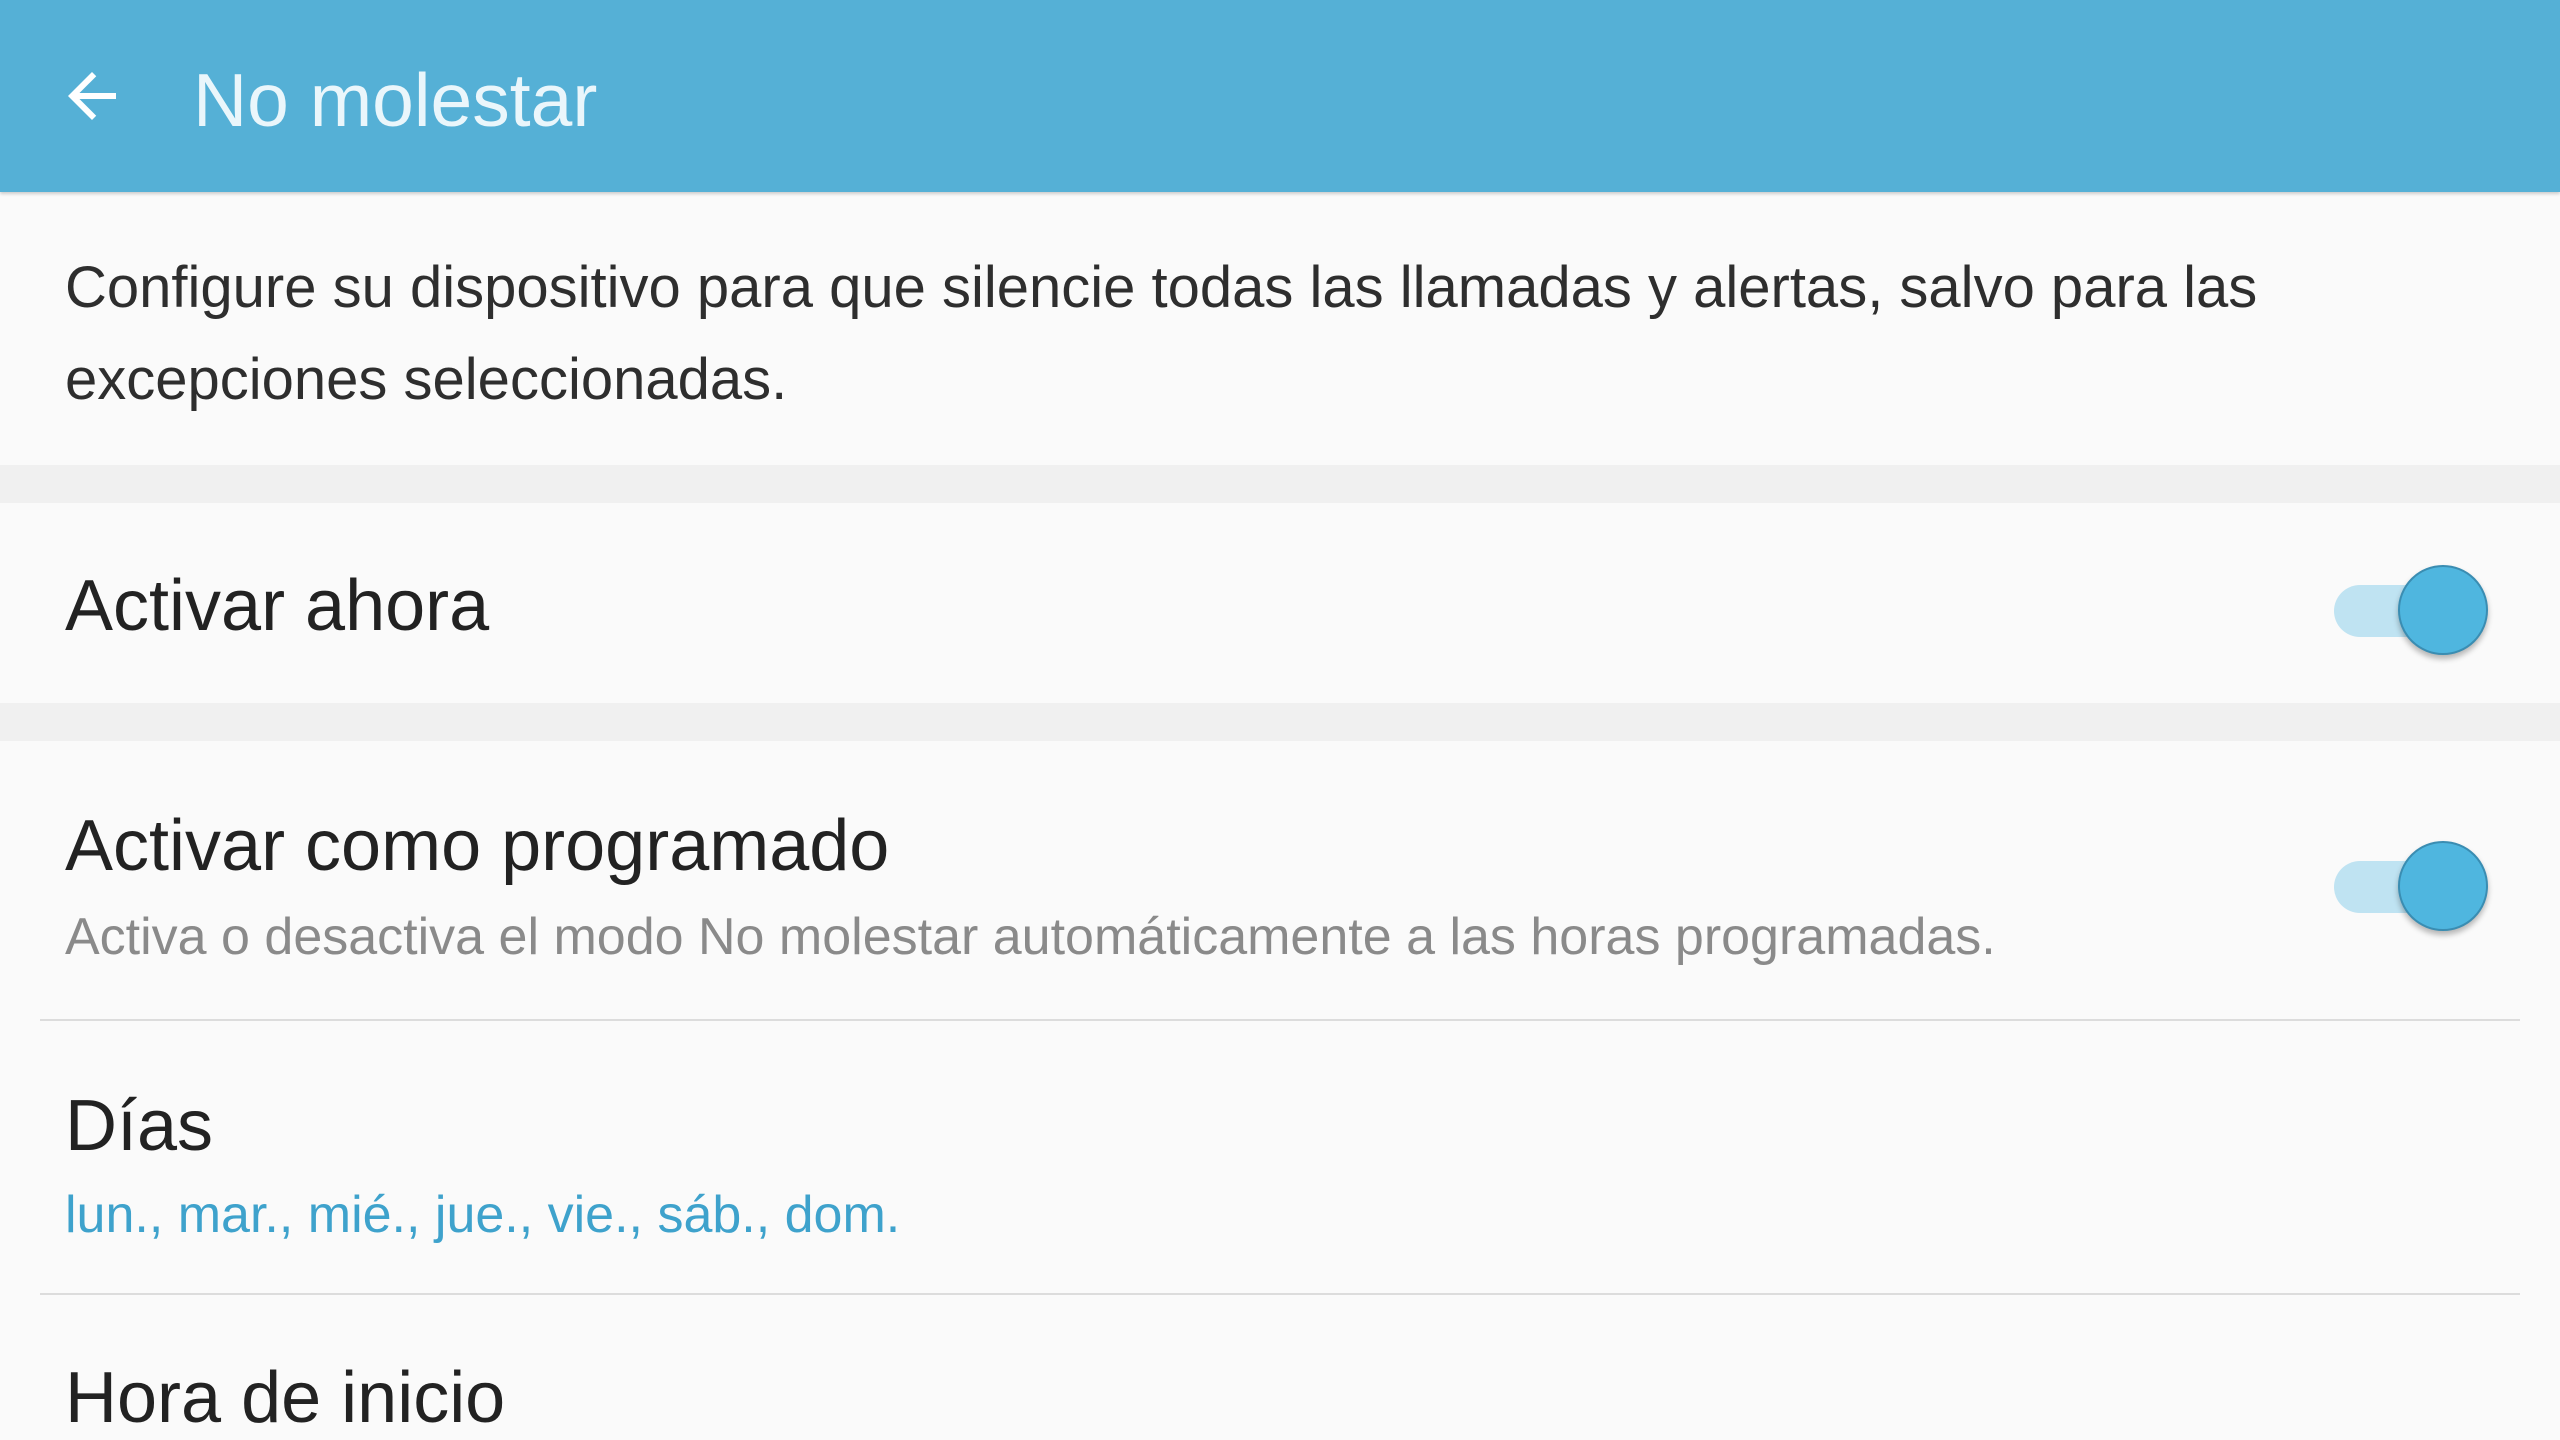  Describe the element at coordinates (285, 1398) in the screenshot. I see `start-time-label: Hora de inicio` at that location.